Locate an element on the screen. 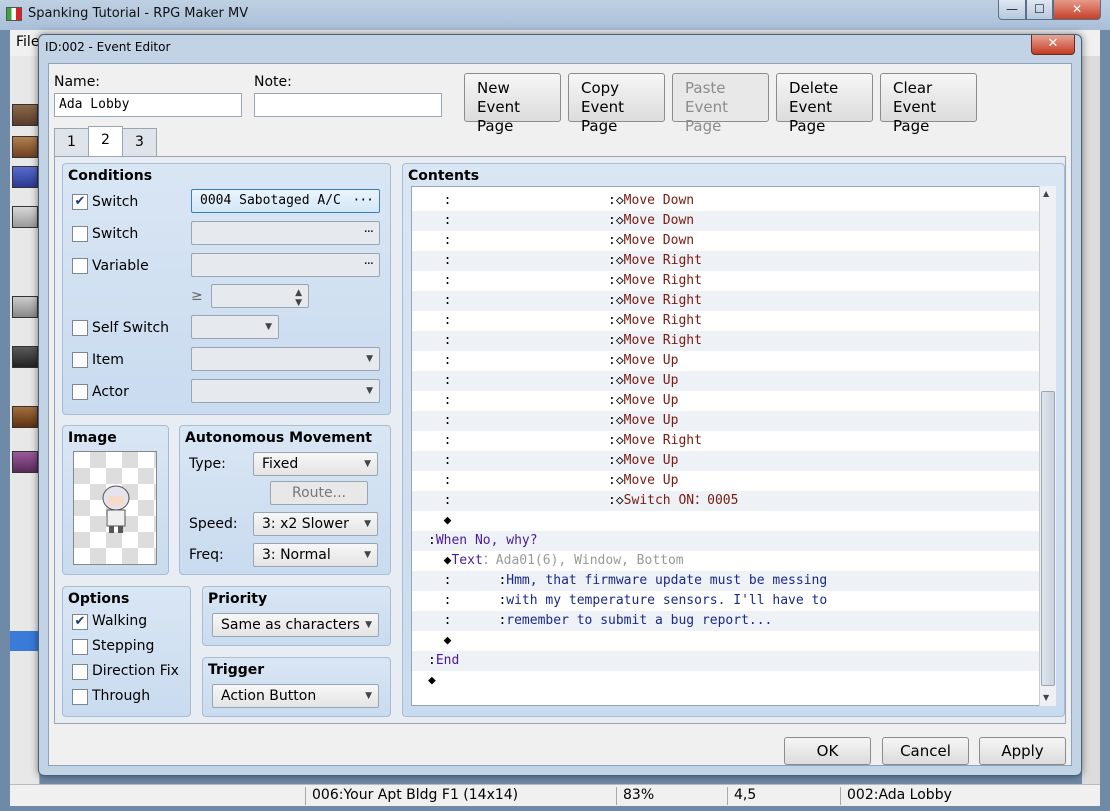  scroll-down-icon: ▼ is located at coordinates (1046, 697).